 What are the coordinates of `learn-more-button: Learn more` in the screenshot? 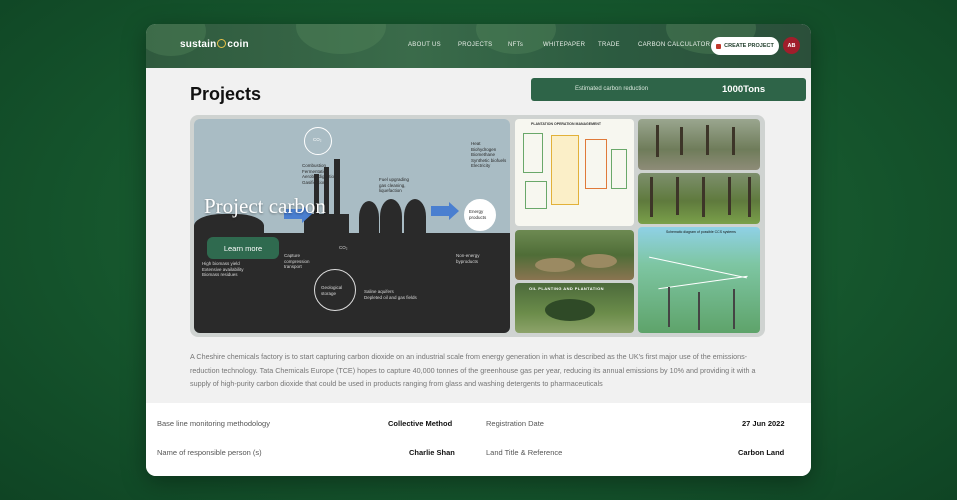 It's located at (243, 248).